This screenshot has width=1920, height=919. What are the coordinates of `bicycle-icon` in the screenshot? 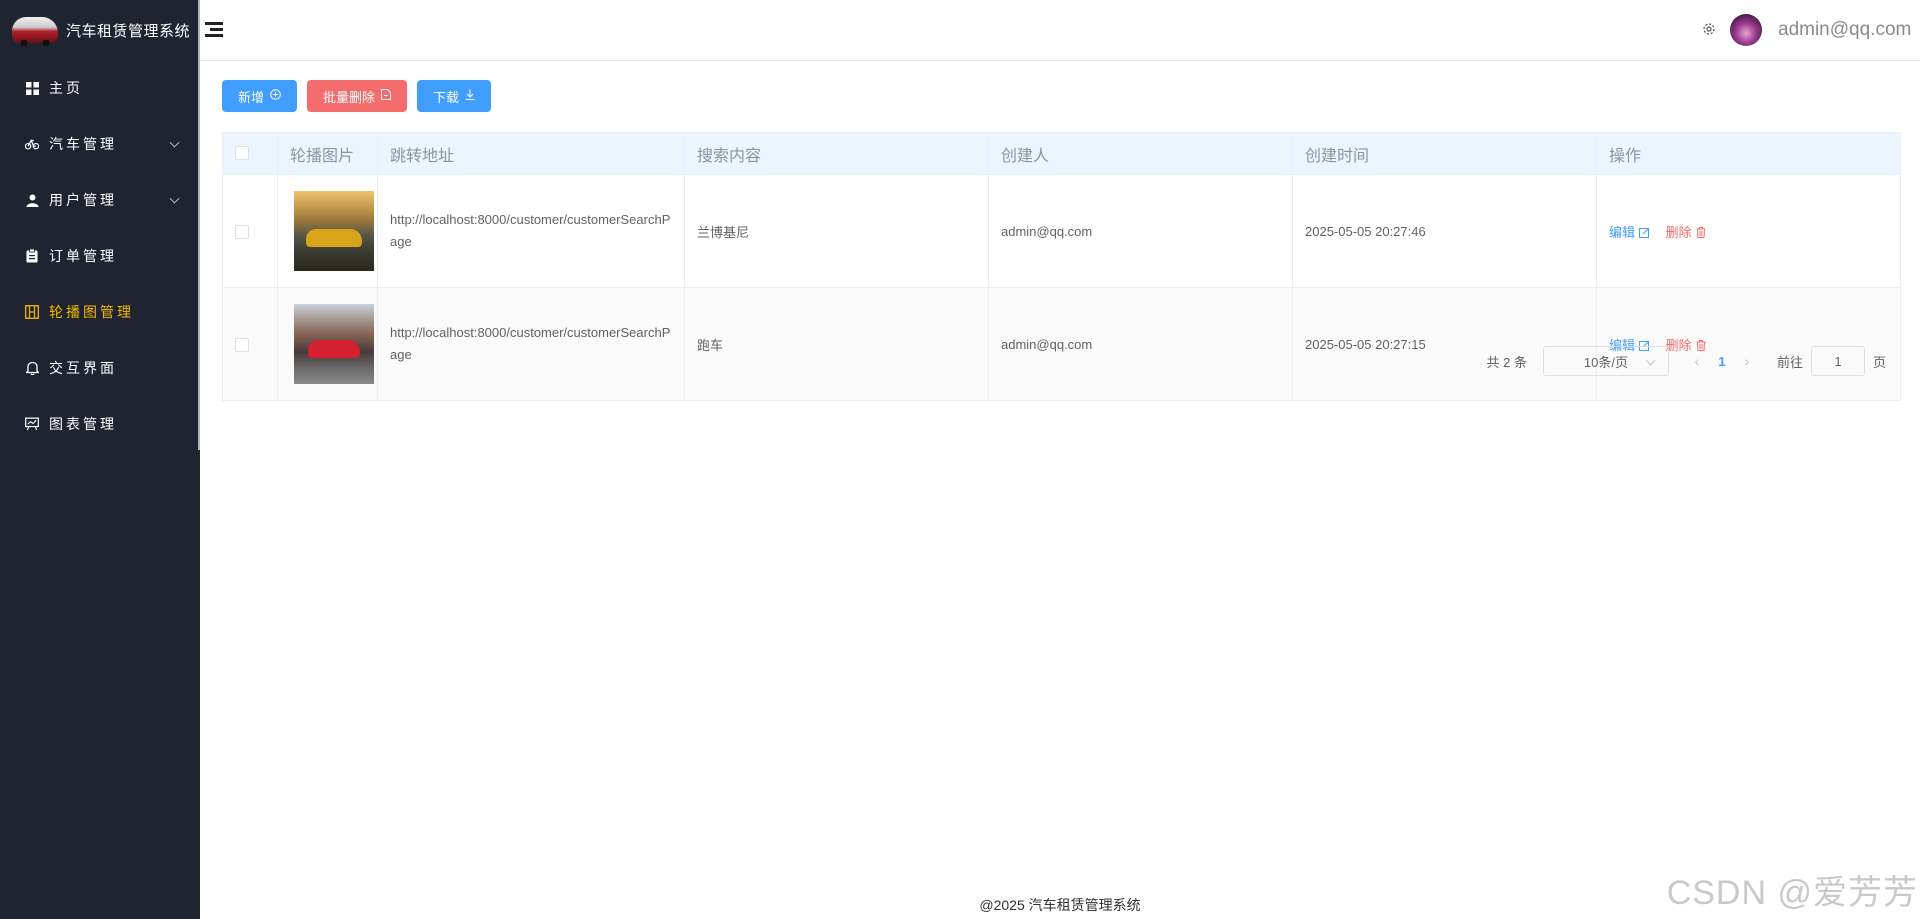 It's located at (32, 144).